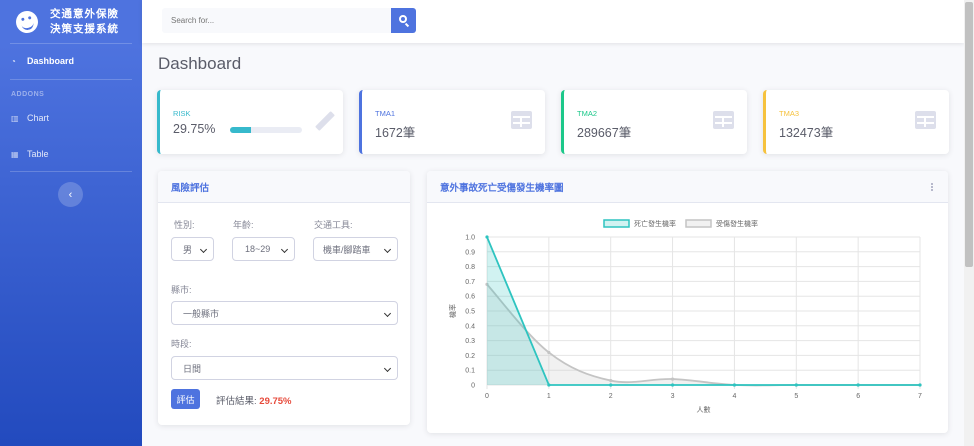  What do you see at coordinates (796, 396) in the screenshot?
I see `x-tick-label: 5` at bounding box center [796, 396].